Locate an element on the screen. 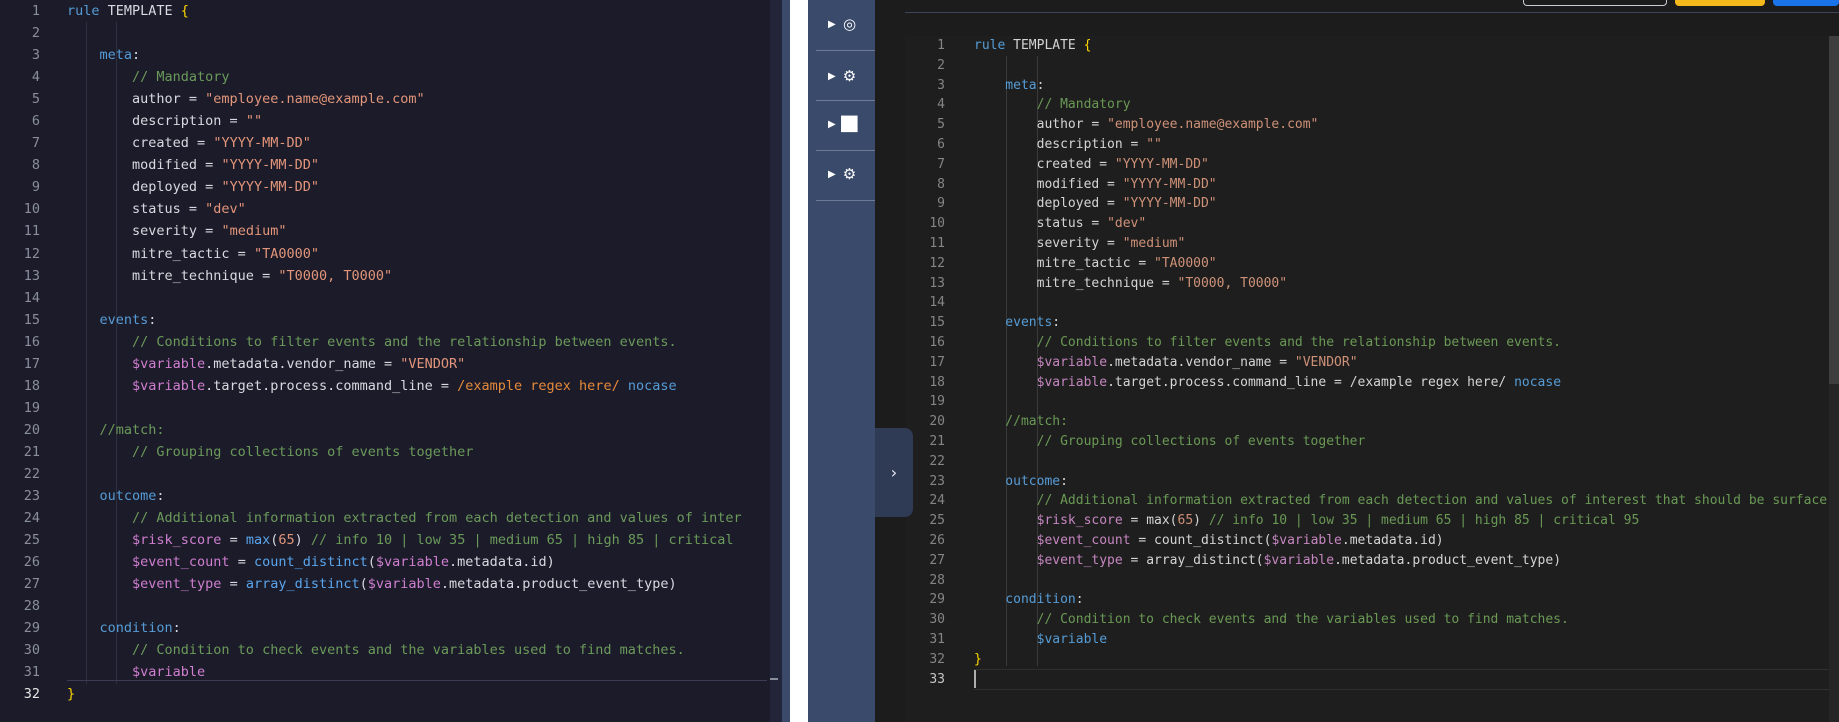  text-cursor is located at coordinates (975, 679).